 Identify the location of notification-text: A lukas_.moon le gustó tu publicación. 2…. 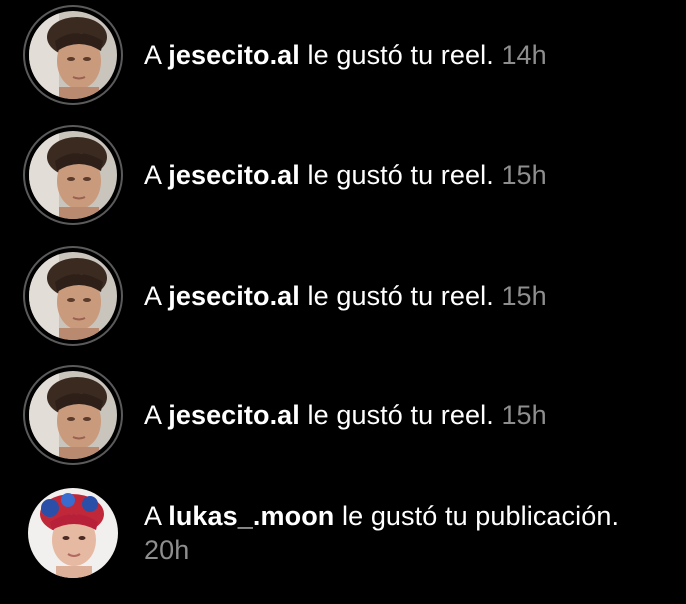
(404, 533).